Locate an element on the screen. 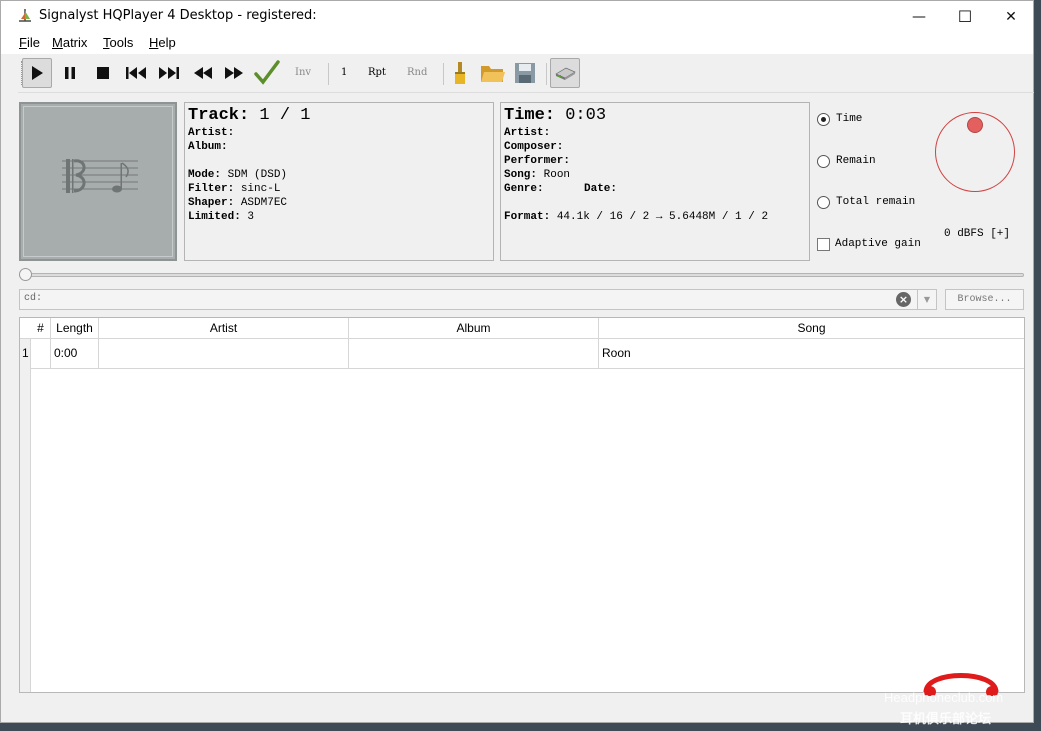 Image resolution: width=1041 pixels, height=731 pixels. column-header-number: # is located at coordinates (41, 328).